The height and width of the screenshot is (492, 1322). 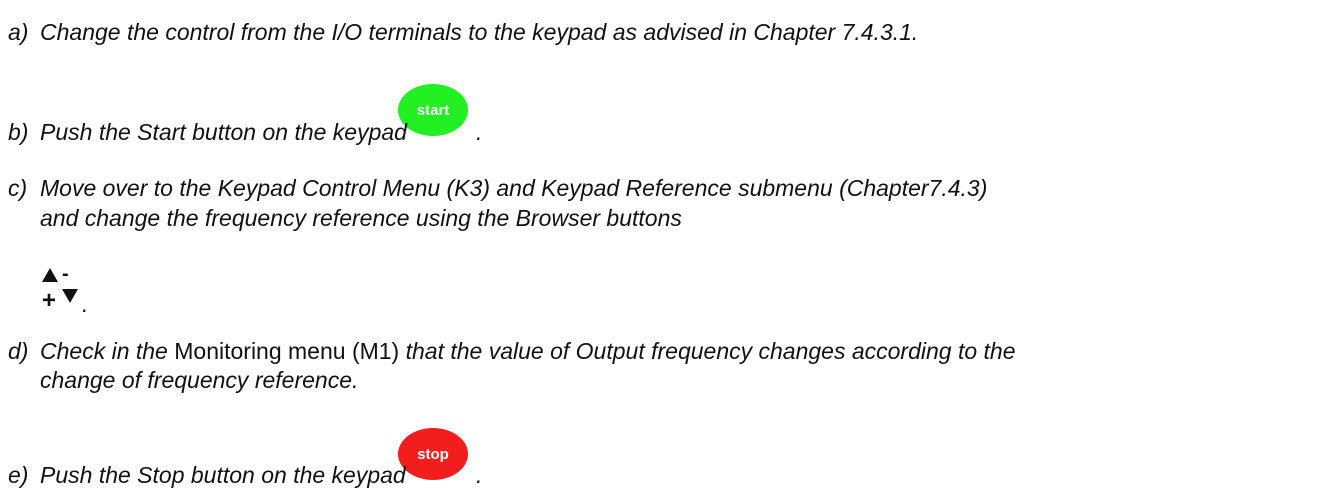 What do you see at coordinates (18, 188) in the screenshot?
I see `step-marker: c)` at bounding box center [18, 188].